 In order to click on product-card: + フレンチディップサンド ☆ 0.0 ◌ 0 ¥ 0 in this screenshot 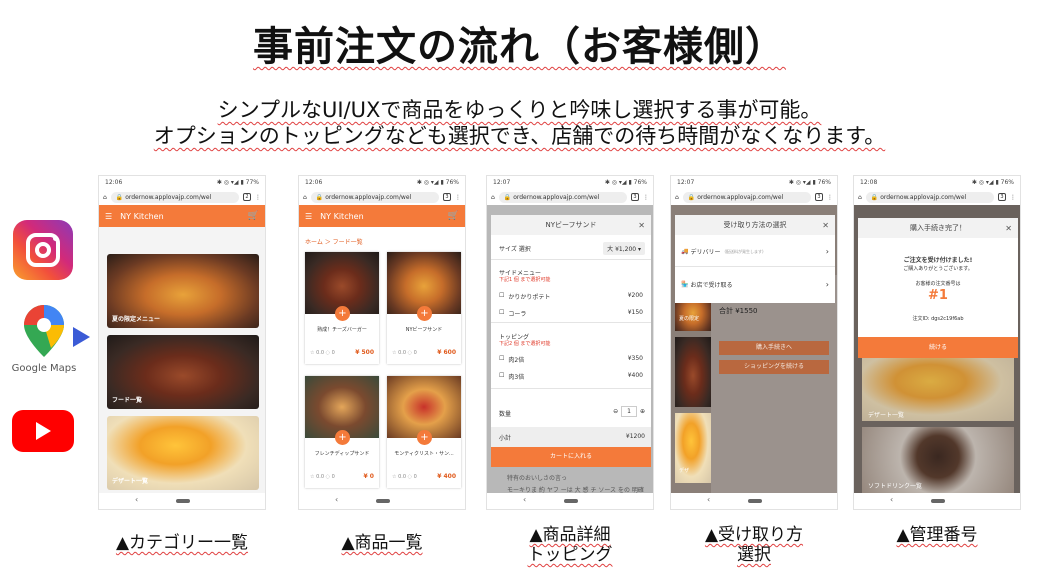, I will do `click(342, 432)`.